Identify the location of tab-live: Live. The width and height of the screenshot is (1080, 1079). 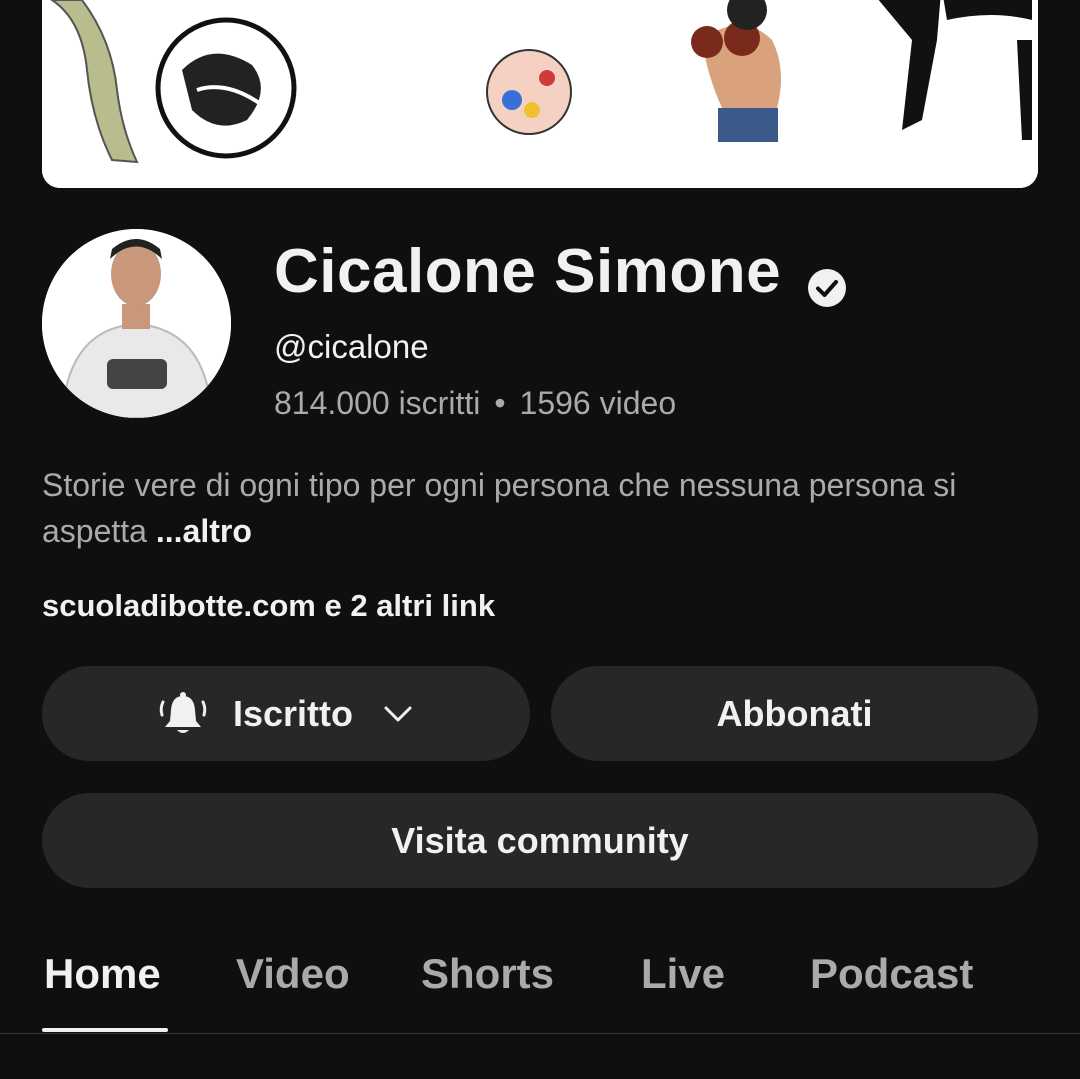
(683, 974).